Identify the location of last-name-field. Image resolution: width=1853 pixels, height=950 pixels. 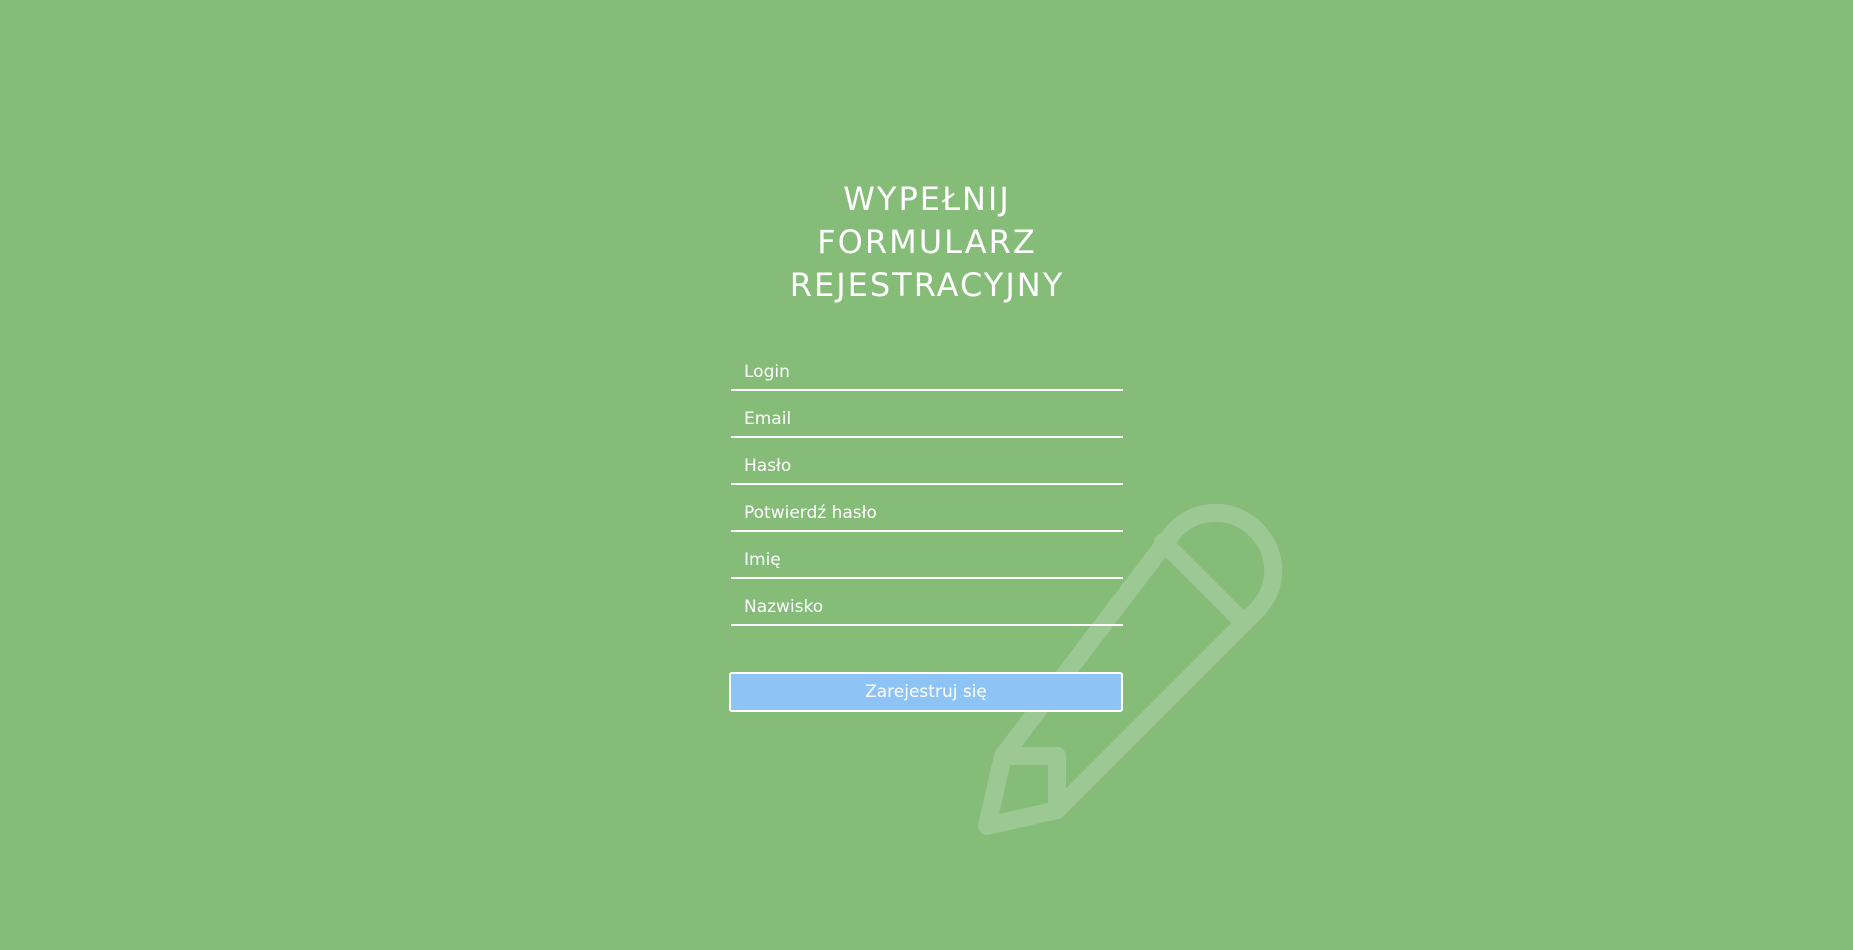
(927, 608).